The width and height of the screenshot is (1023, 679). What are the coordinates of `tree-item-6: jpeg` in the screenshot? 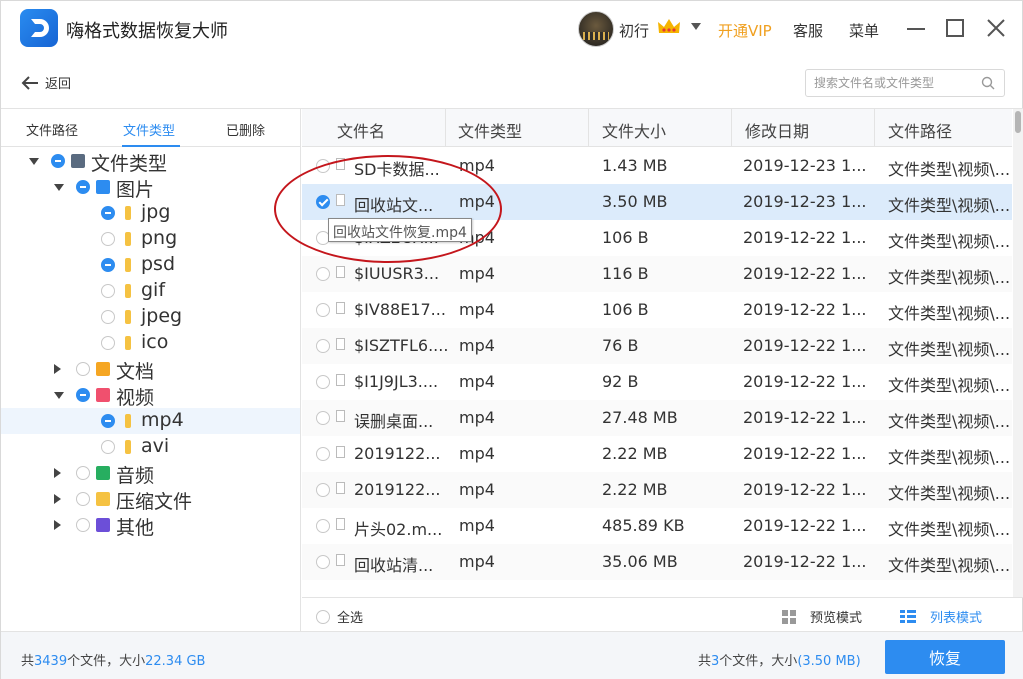 It's located at (150, 317).